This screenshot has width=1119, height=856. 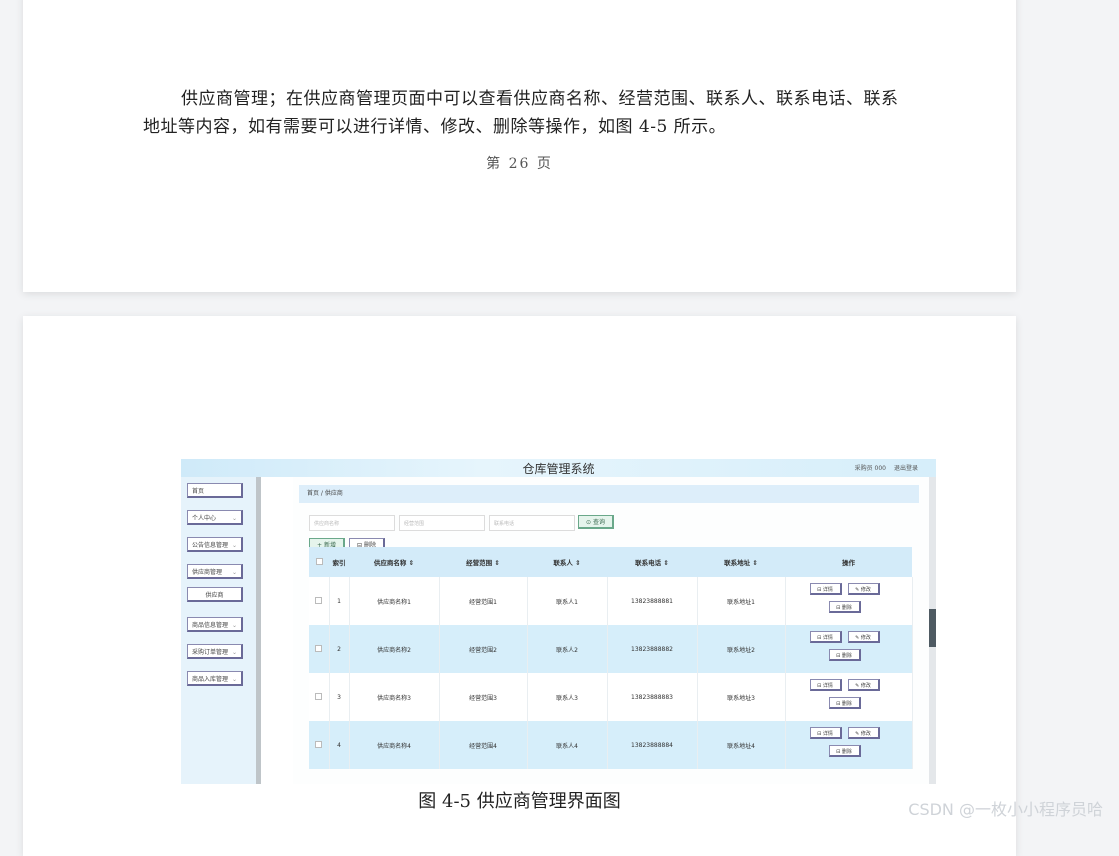 I want to click on select-all-header, so click(x=319, y=562).